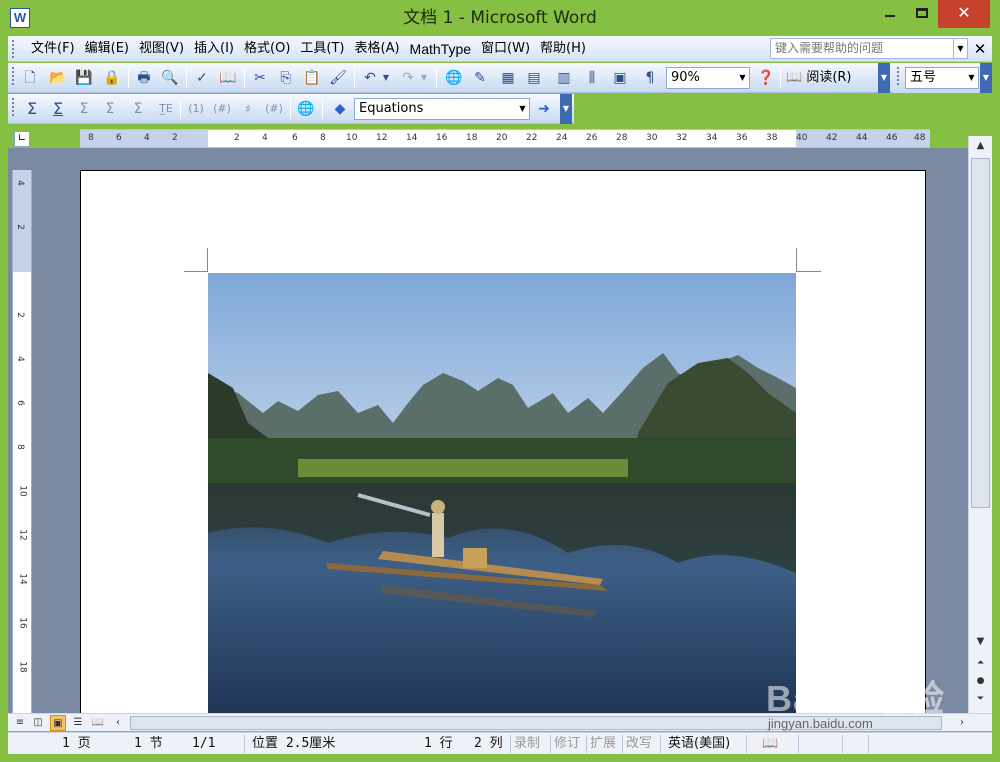 Image resolution: width=1000 pixels, height=762 pixels. Describe the element at coordinates (338, 78) in the screenshot. I see `format-painter-icon: 🖌` at that location.